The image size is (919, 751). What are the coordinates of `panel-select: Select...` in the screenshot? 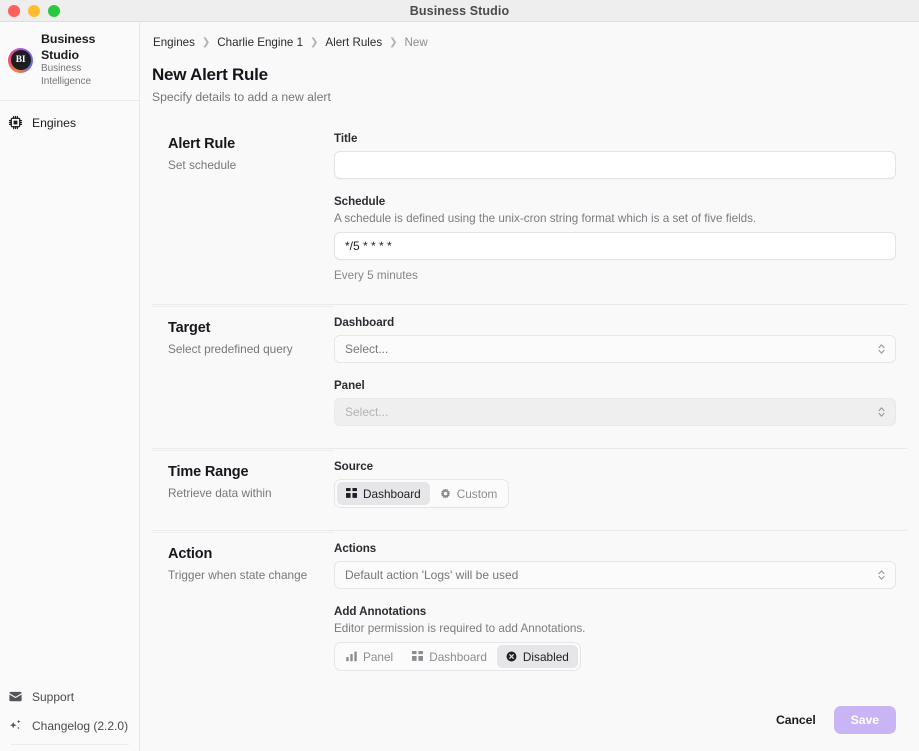 It's located at (615, 412).